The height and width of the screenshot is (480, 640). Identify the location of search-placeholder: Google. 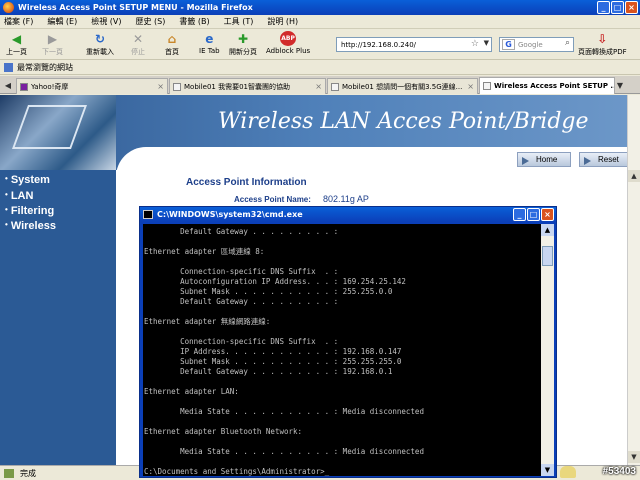
(530, 44).